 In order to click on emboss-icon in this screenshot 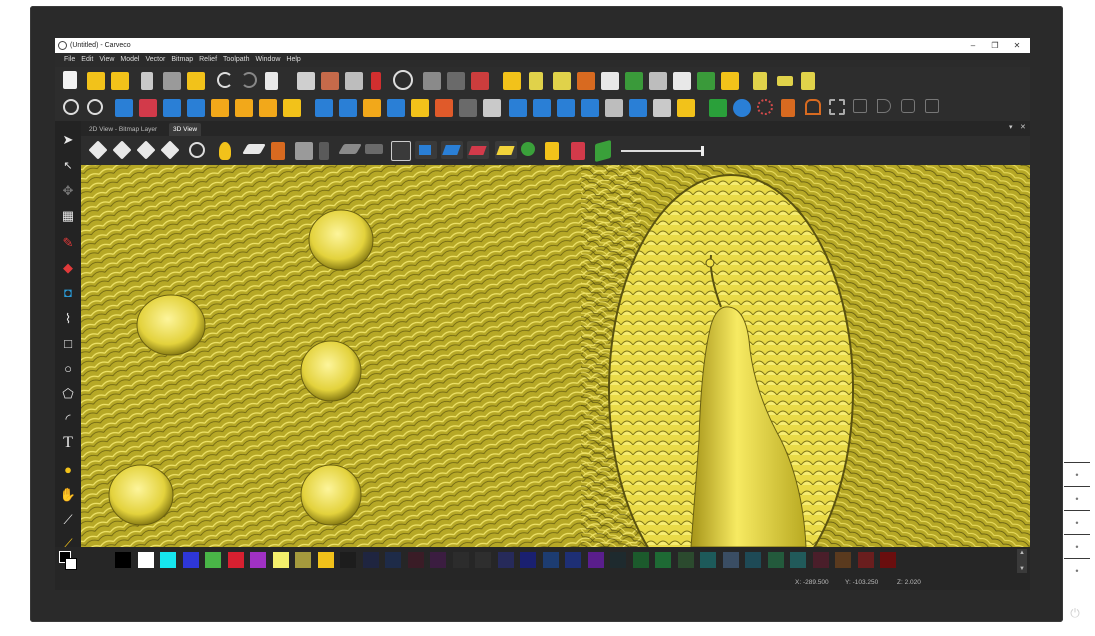, I will do `click(244, 108)`.